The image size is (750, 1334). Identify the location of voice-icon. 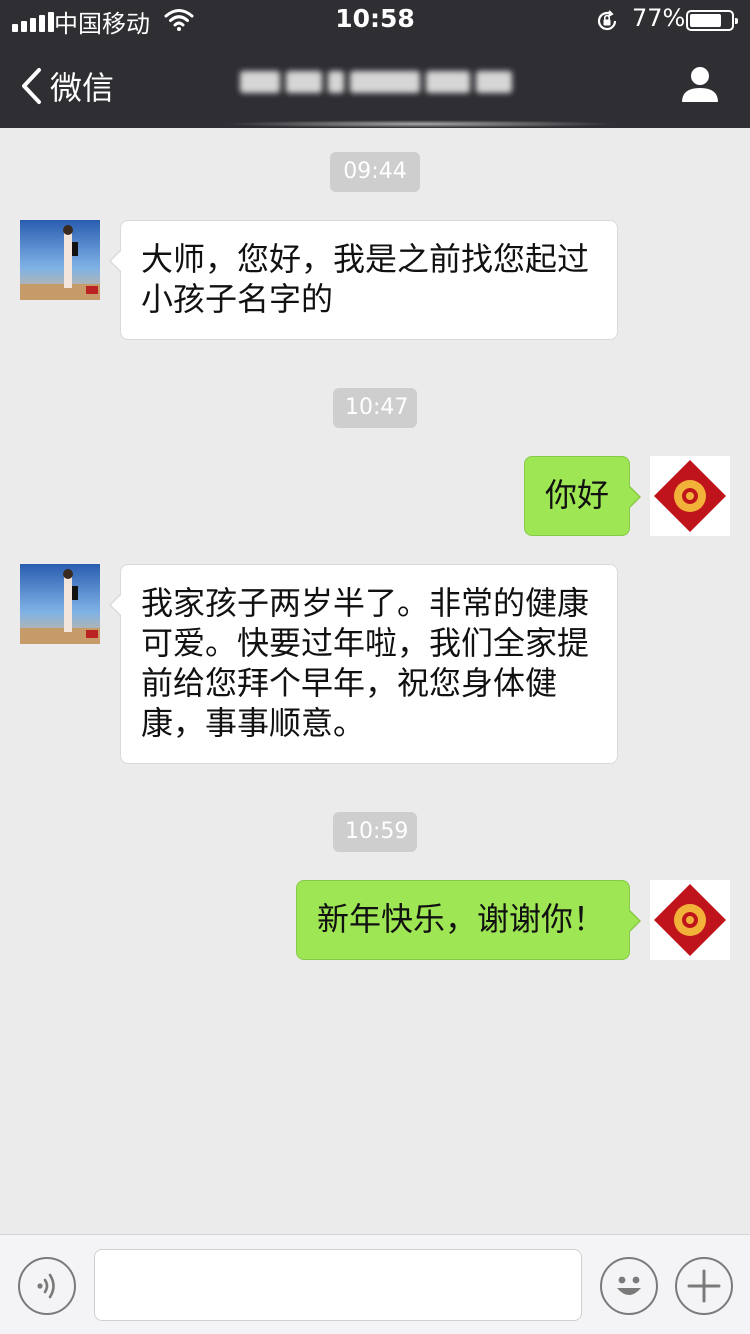
(46, 1286).